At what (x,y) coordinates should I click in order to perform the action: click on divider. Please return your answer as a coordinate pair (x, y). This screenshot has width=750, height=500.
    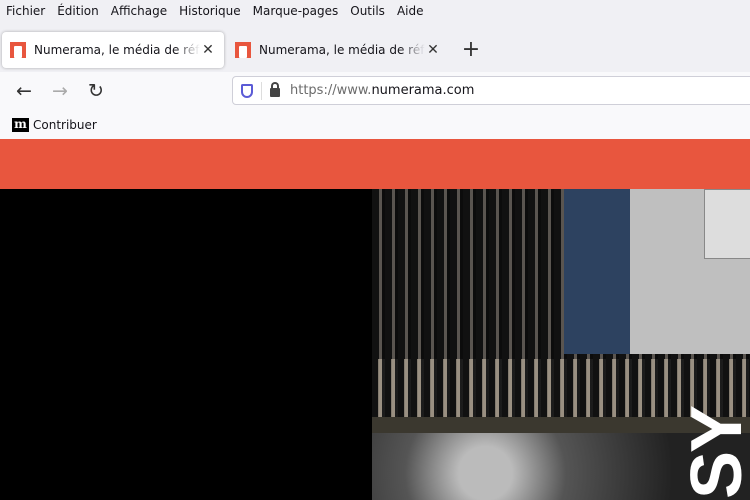
    Looking at the image, I should click on (261, 90).